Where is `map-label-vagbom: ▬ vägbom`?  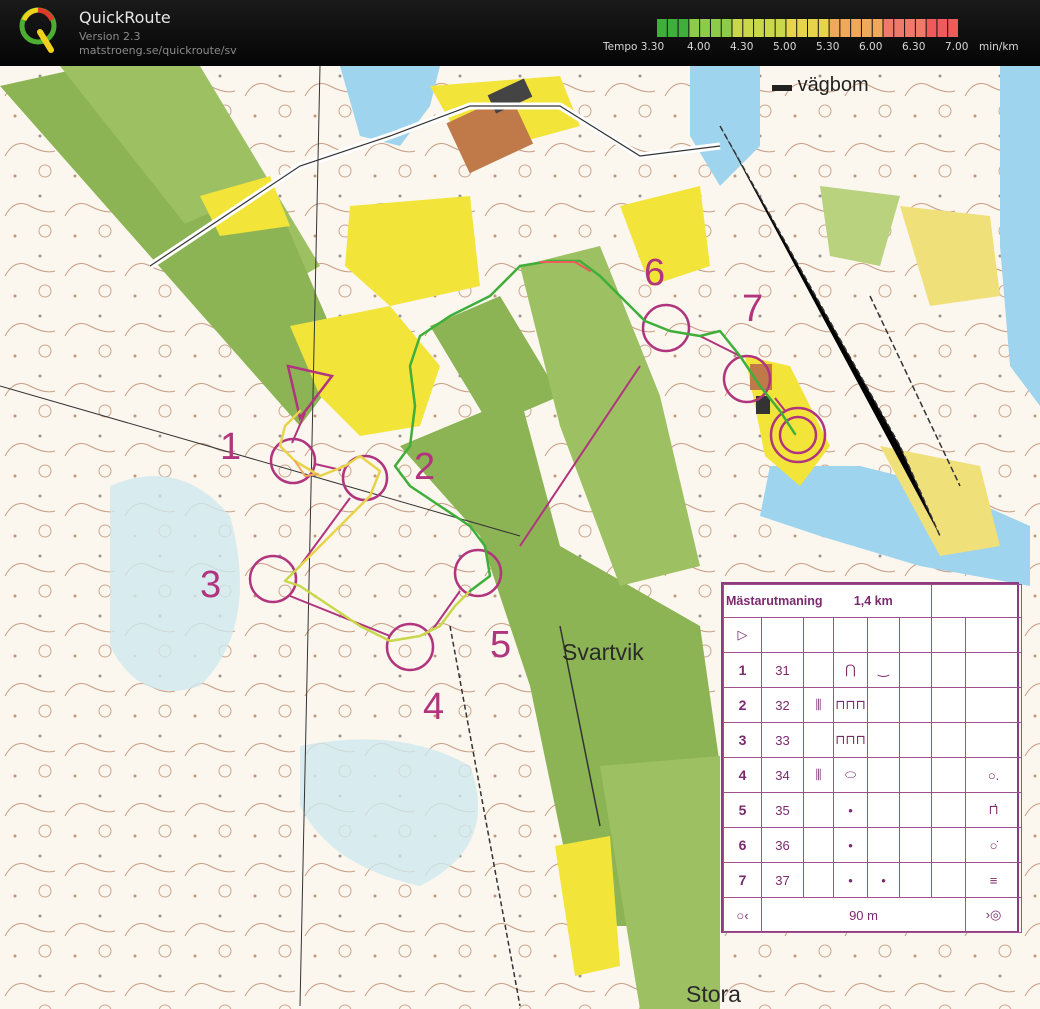 map-label-vagbom: ▬ vägbom is located at coordinates (820, 85).